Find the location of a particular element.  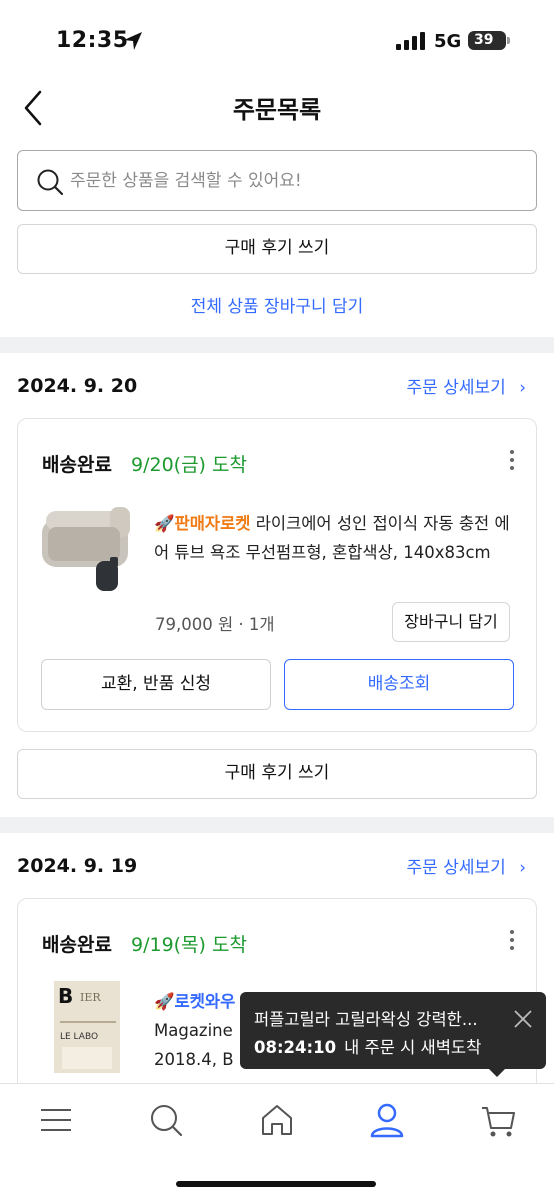

rocket-wow-badge: 로켓와우 is located at coordinates (205, 1001).